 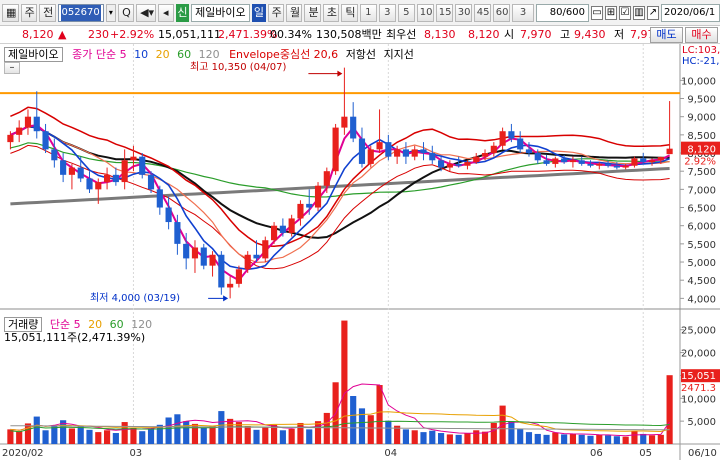 I want to click on period-day-button: 일, so click(x=259, y=12).